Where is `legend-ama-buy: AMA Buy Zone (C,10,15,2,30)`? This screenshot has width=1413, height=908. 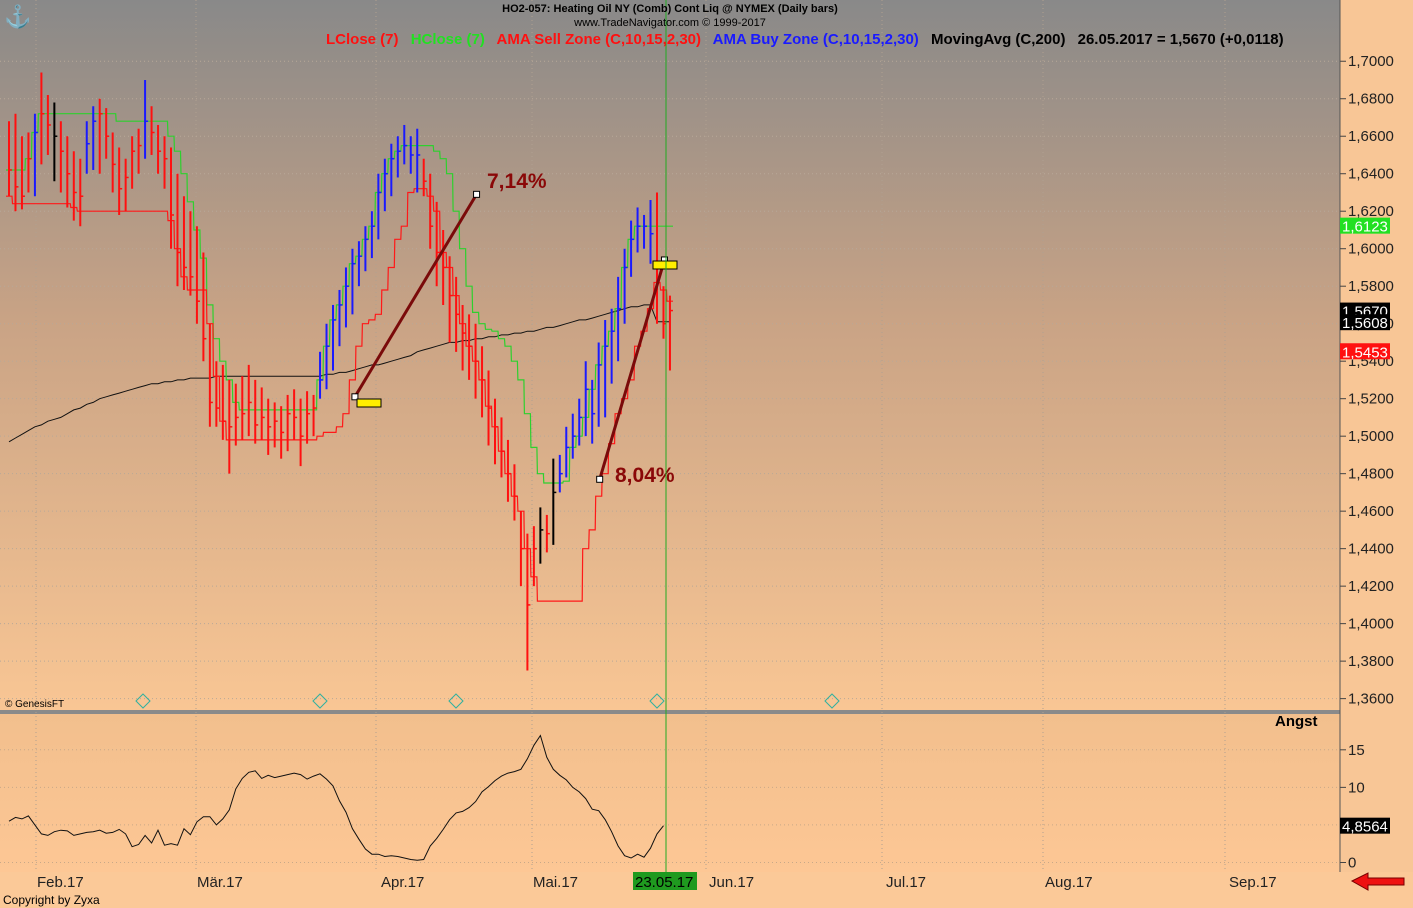
legend-ama-buy: AMA Buy Zone (C,10,15,2,30) is located at coordinates (816, 39).